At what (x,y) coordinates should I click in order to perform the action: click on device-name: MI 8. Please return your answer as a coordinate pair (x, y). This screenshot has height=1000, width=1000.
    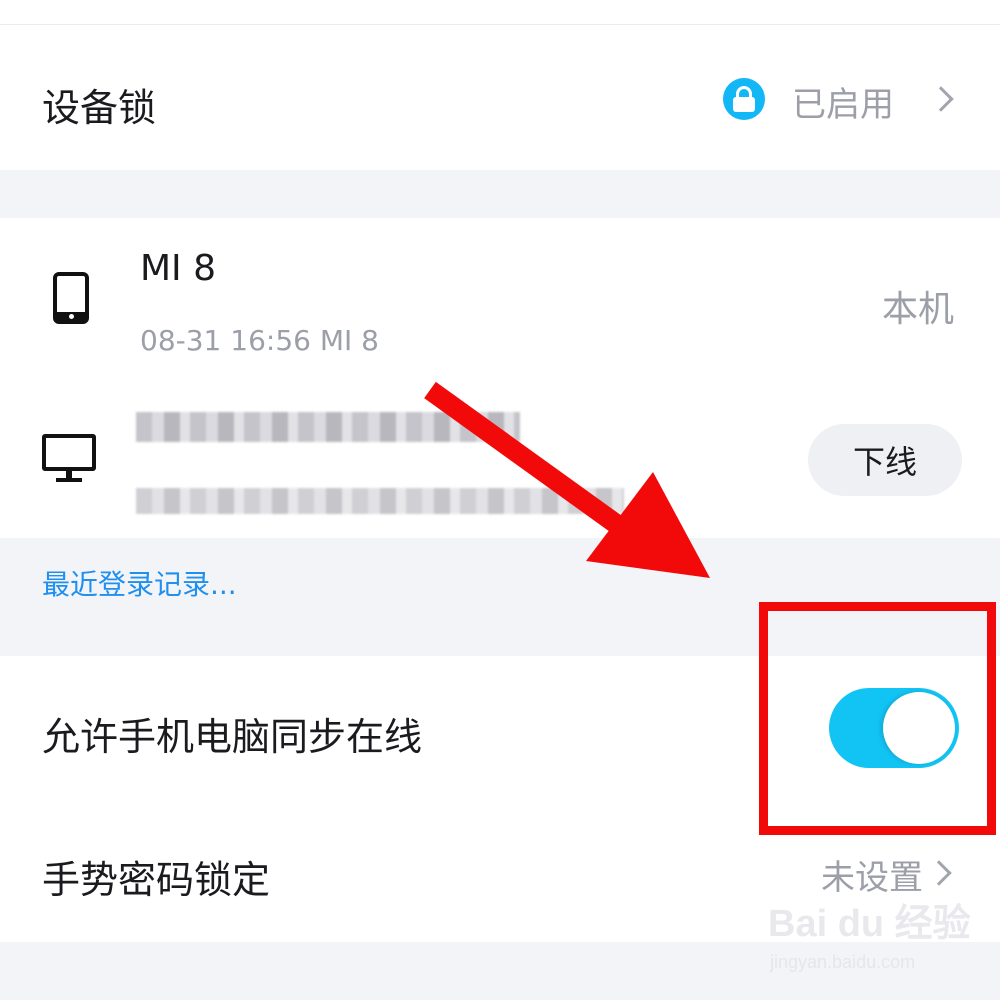
    Looking at the image, I should click on (178, 268).